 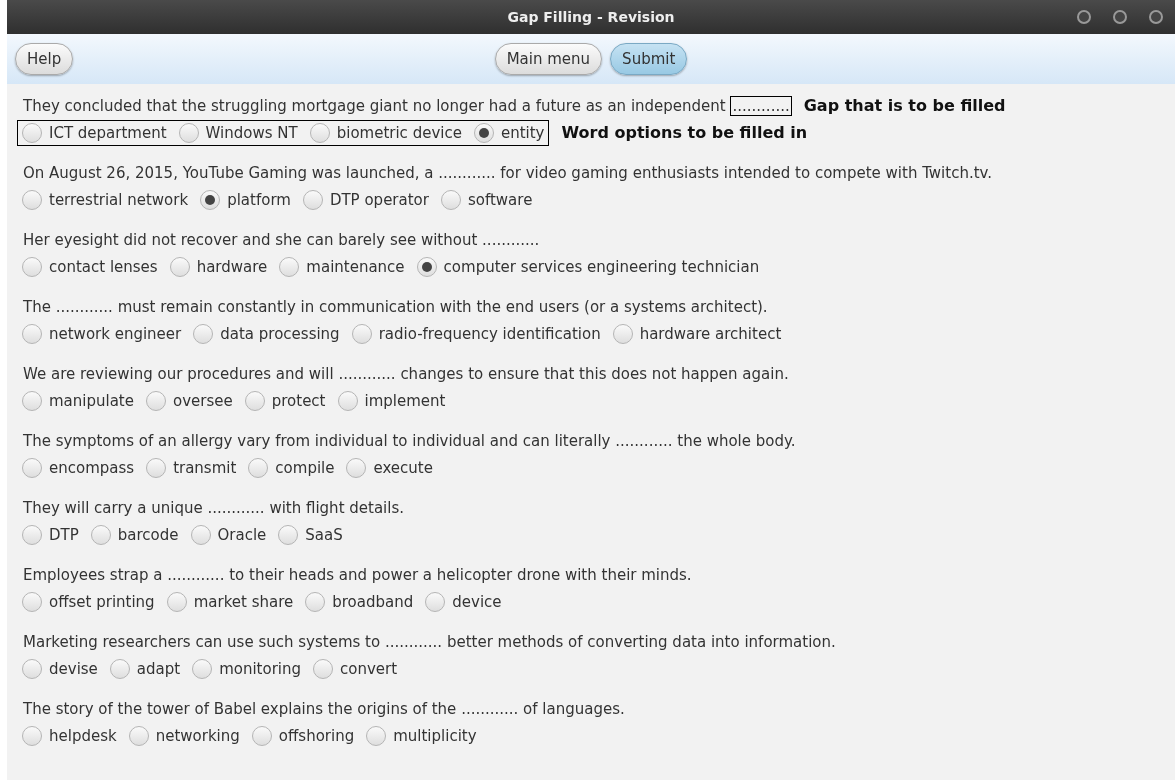 What do you see at coordinates (213, 507) in the screenshot?
I see `question-sentence: They will carry a unique ............ with flight details.` at bounding box center [213, 507].